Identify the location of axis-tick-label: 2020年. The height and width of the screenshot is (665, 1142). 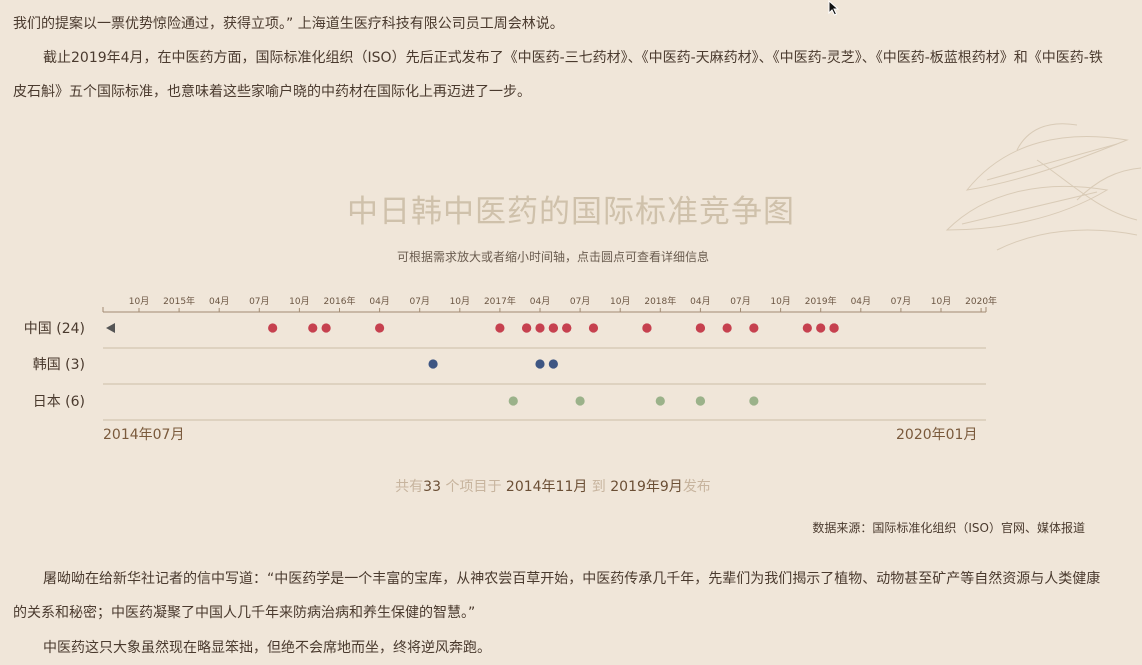
(981, 301).